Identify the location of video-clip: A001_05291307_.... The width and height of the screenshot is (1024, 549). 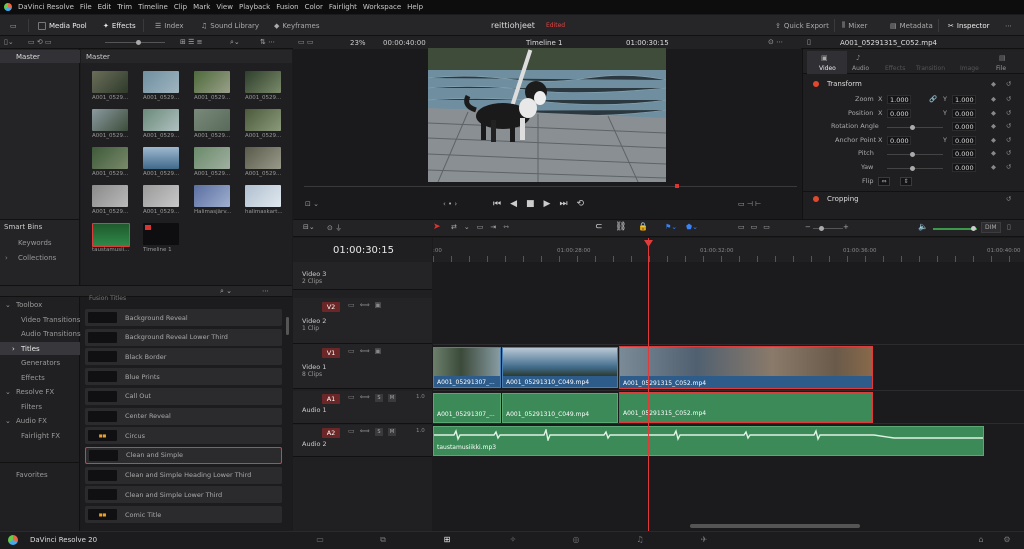
(467, 367).